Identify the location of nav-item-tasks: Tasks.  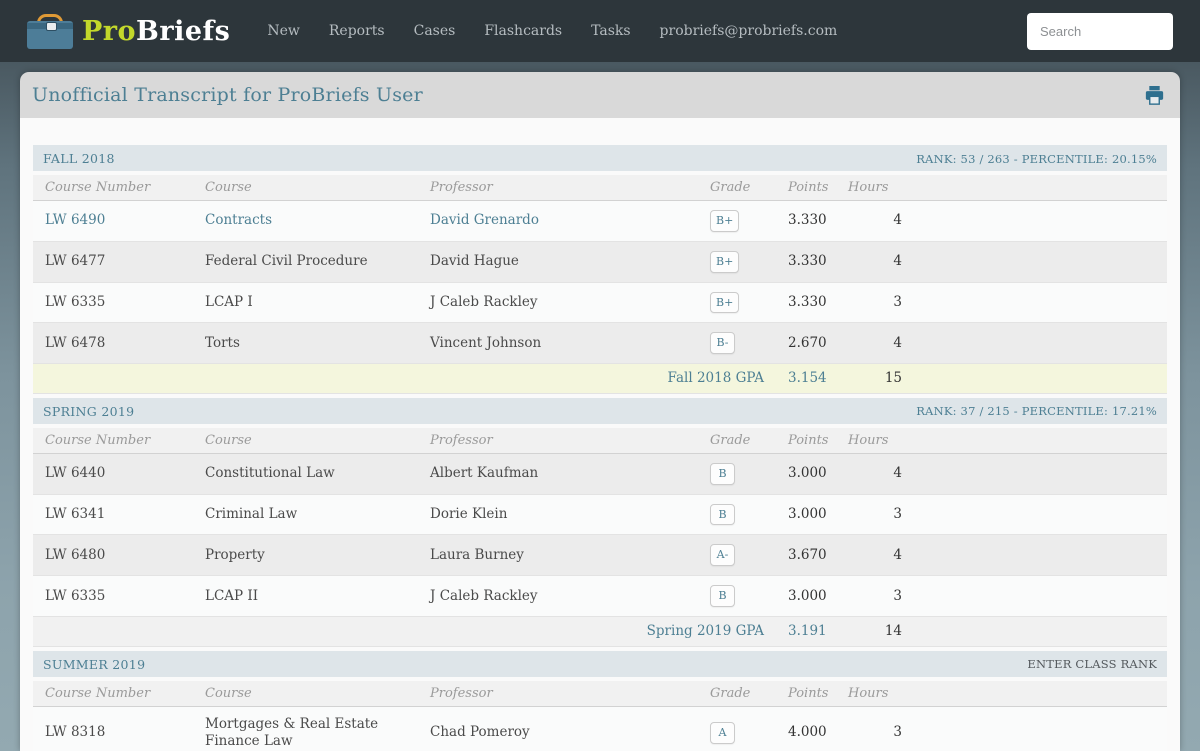
(610, 31).